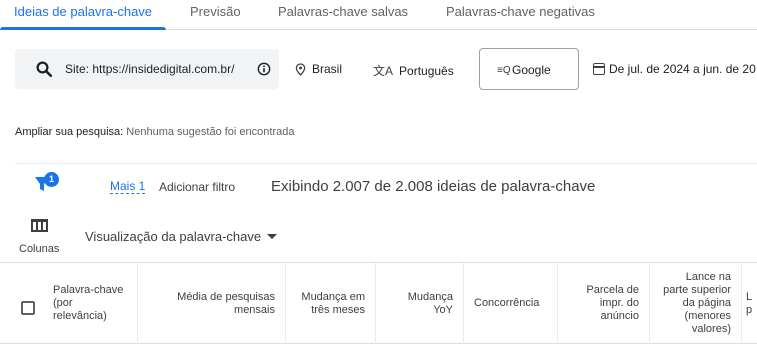 This screenshot has width=757, height=360. I want to click on network-label: Google, so click(531, 70).